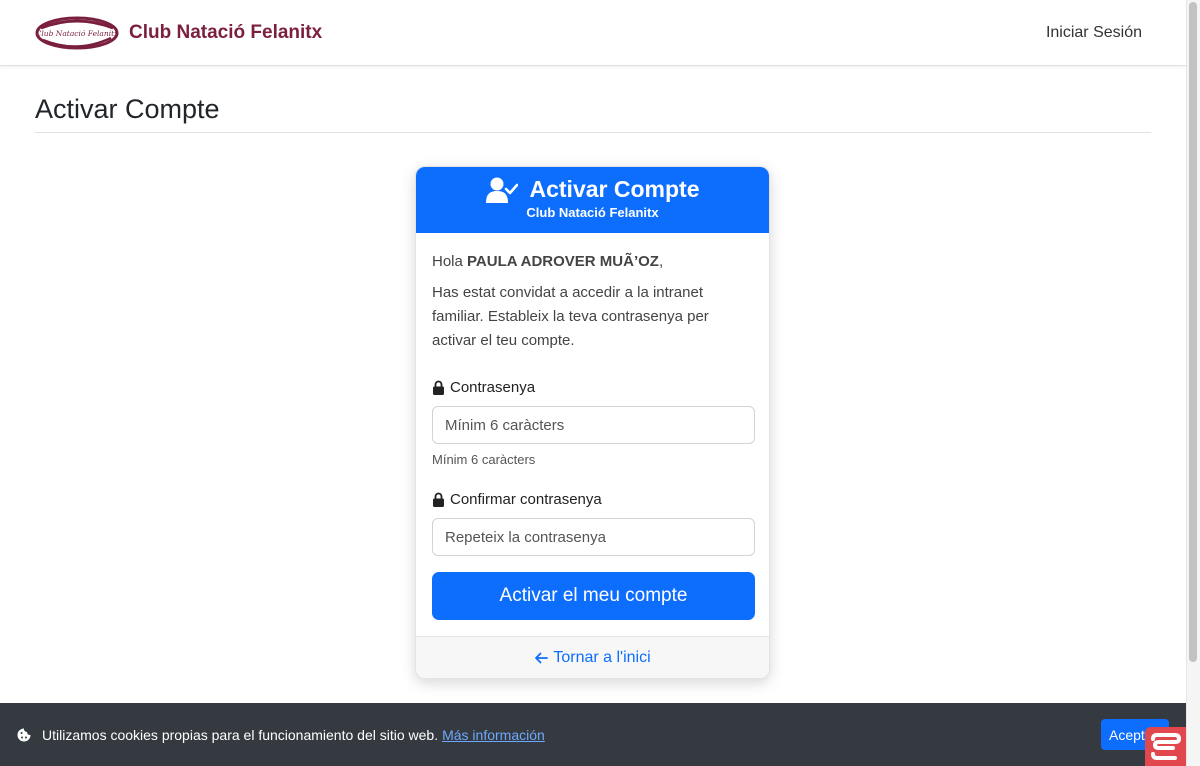 This screenshot has height=766, width=1200. I want to click on scrollbar-track, so click(1193, 383).